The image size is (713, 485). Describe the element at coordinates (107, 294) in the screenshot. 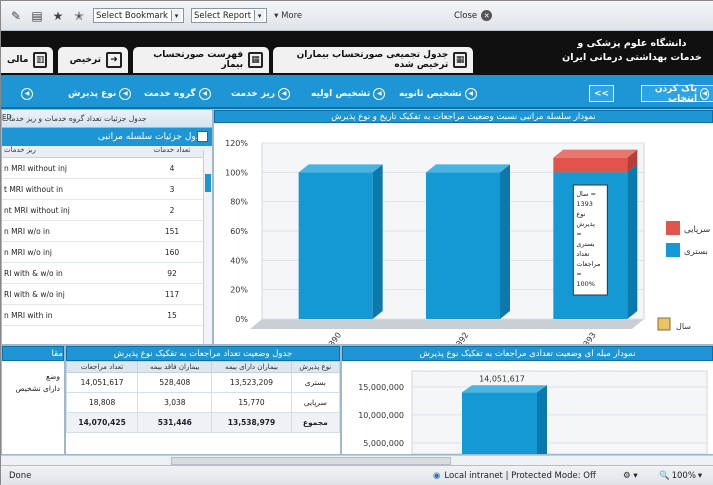

I see `list-item: RI with & w/o inj 117` at that location.